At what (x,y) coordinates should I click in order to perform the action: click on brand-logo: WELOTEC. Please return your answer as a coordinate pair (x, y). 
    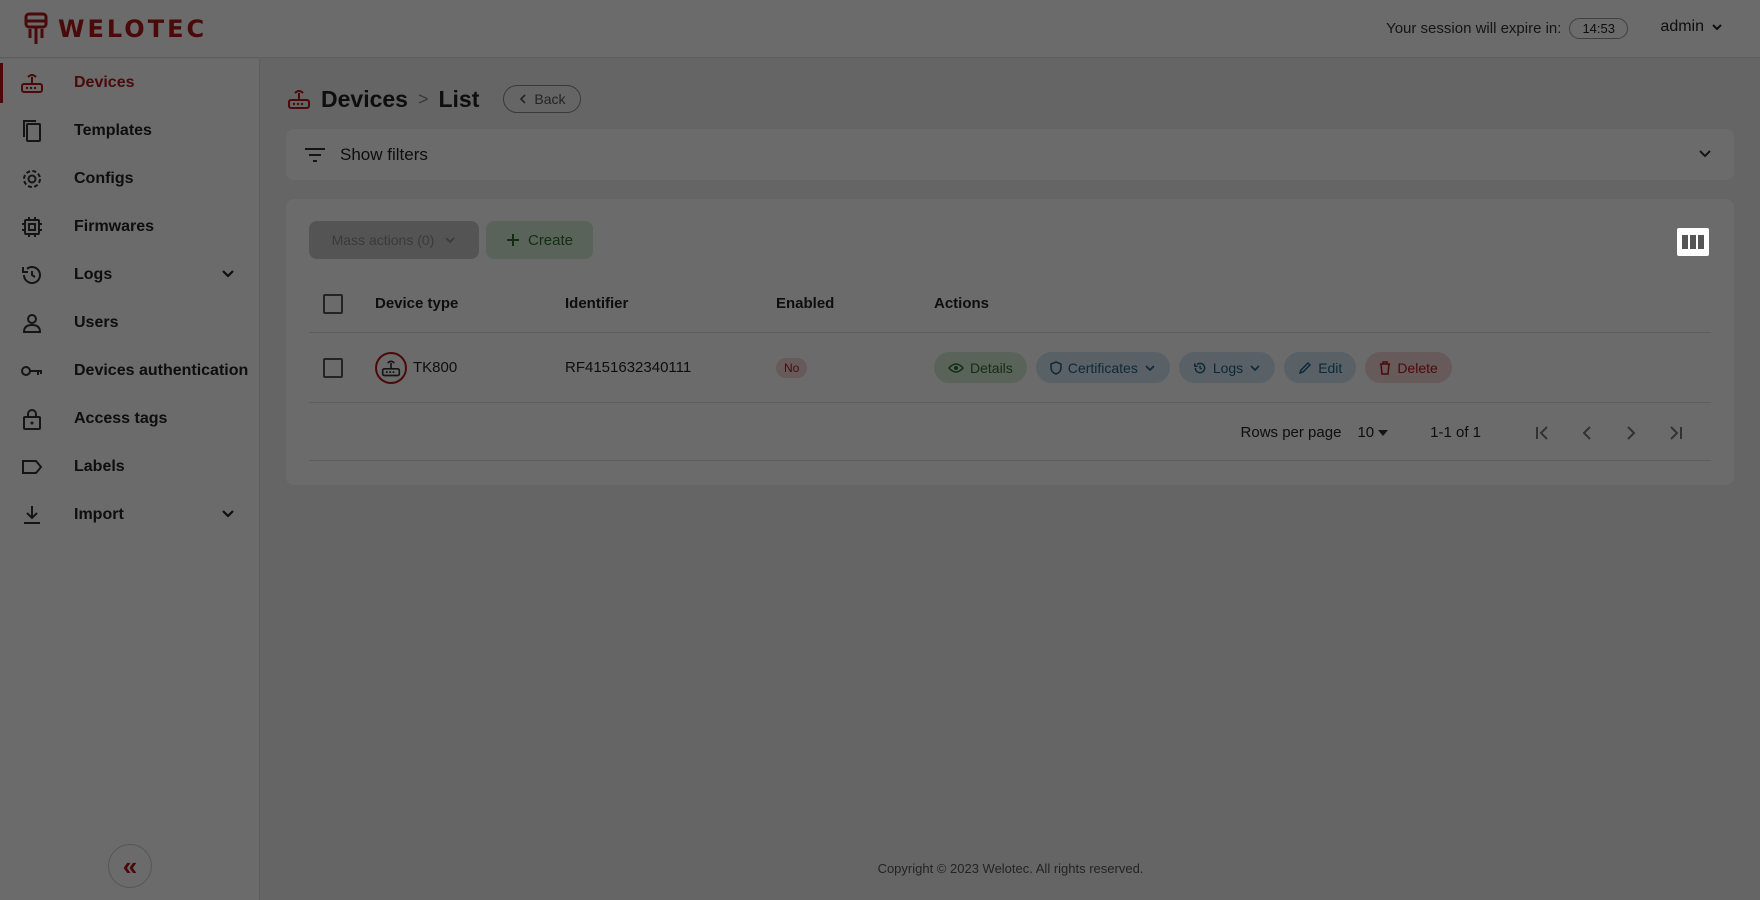
    Looking at the image, I should click on (115, 29).